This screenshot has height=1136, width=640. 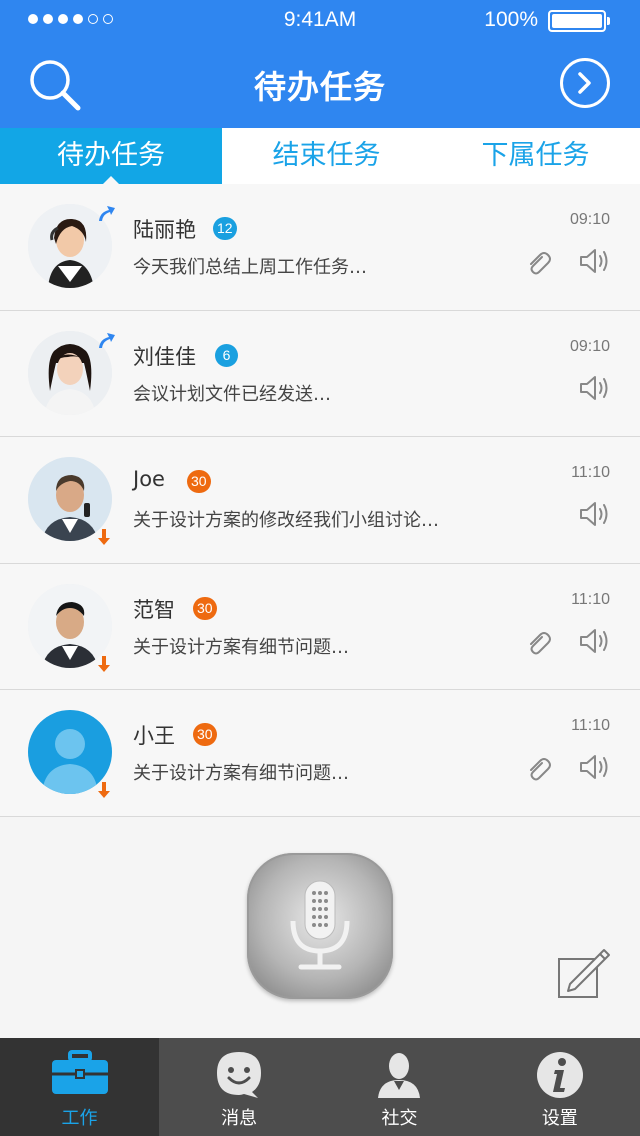 What do you see at coordinates (79, 1118) in the screenshot?
I see `tabbar-label: 工作` at bounding box center [79, 1118].